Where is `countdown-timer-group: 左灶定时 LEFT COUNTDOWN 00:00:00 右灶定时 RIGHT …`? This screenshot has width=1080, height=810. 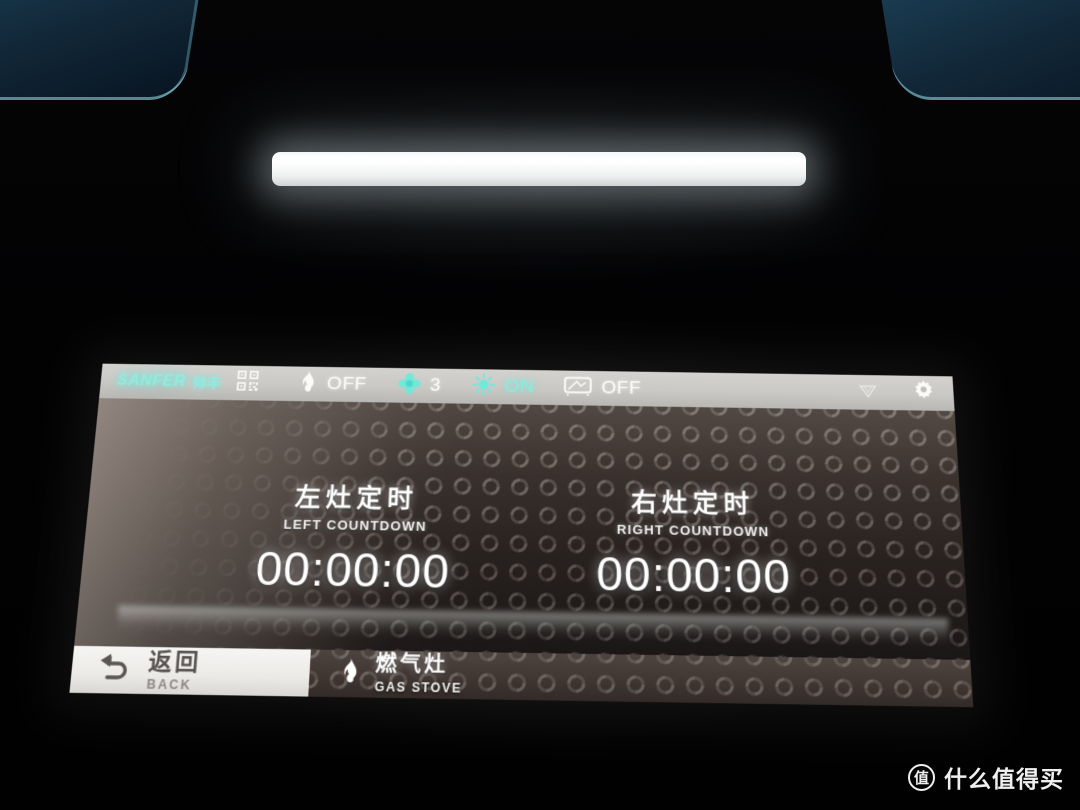
countdown-timer-group: 左灶定时 LEFT COUNTDOWN 00:00:00 右灶定时 RIGHT … is located at coordinates (523, 541).